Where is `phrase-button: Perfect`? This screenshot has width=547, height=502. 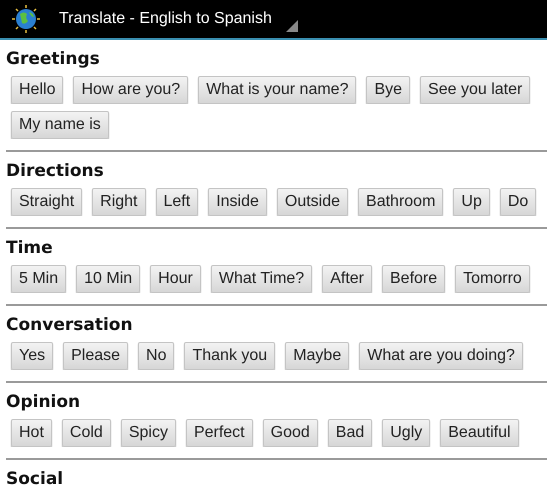 phrase-button: Perfect is located at coordinates (219, 433).